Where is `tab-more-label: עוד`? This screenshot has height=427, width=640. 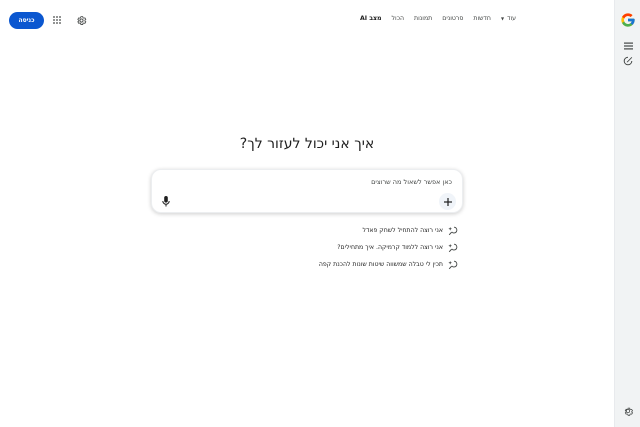
tab-more-label: עוד is located at coordinates (511, 18).